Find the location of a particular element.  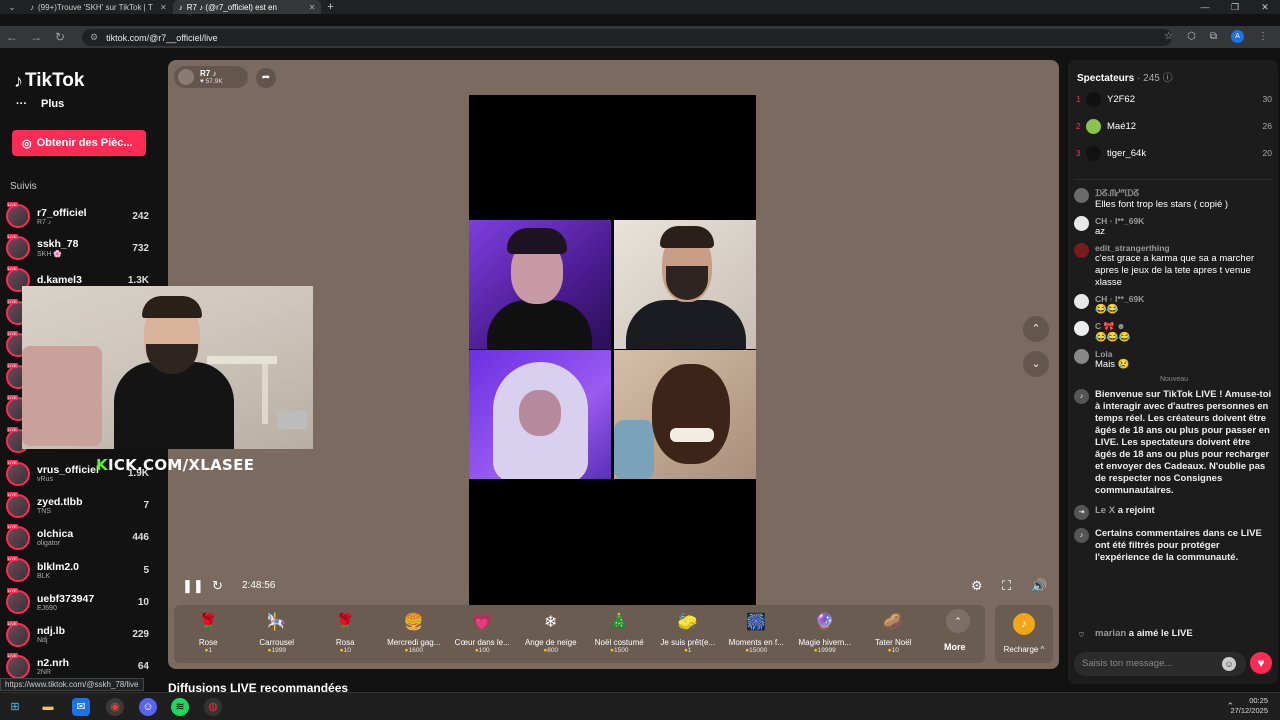

gift-item: 🍔 Mercredi gag... ●1600 is located at coordinates (414, 632).